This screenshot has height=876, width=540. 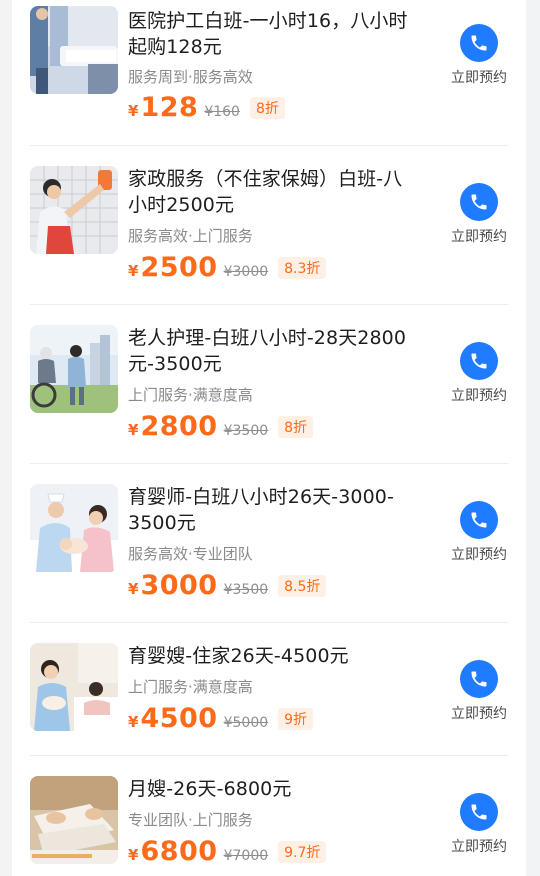 What do you see at coordinates (190, 236) in the screenshot?
I see `service-tags: 服务高效·上门服务` at bounding box center [190, 236].